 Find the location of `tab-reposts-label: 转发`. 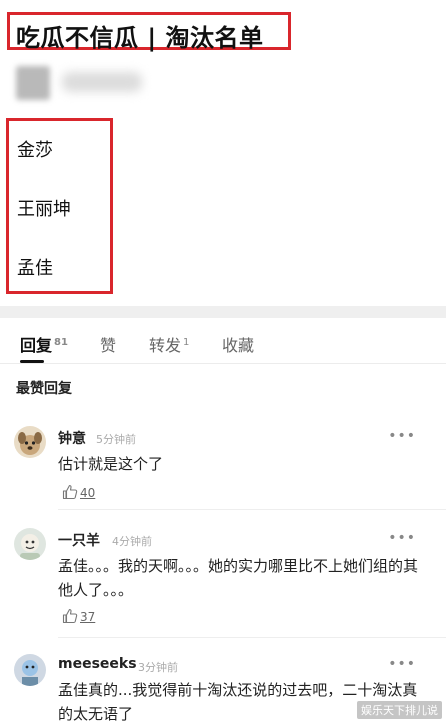

tab-reposts-label: 转发 is located at coordinates (165, 345).